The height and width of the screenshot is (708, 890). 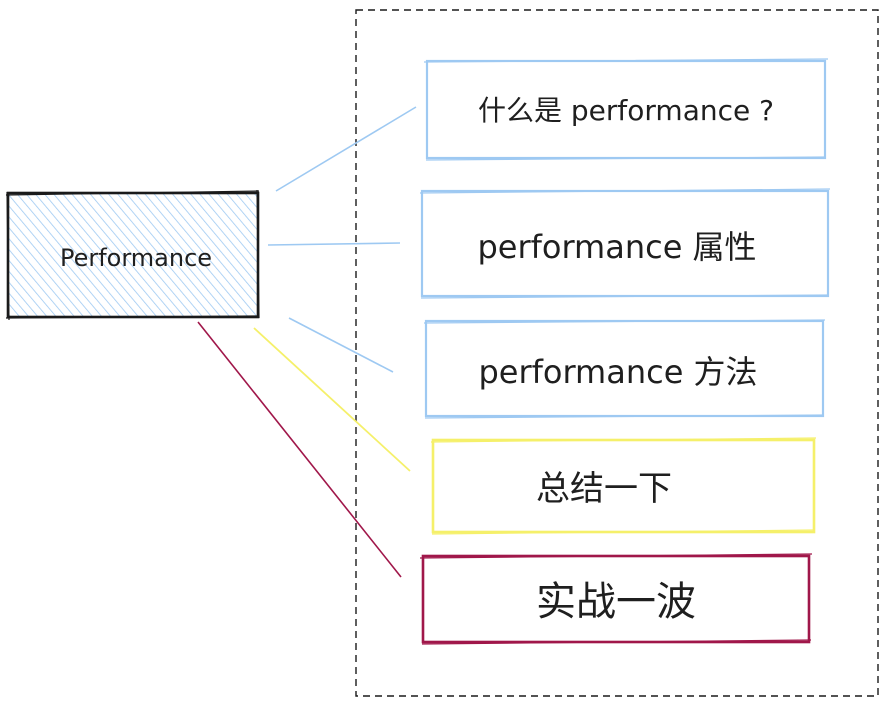 I want to click on item-node-4: 总结一下, so click(x=623, y=486).